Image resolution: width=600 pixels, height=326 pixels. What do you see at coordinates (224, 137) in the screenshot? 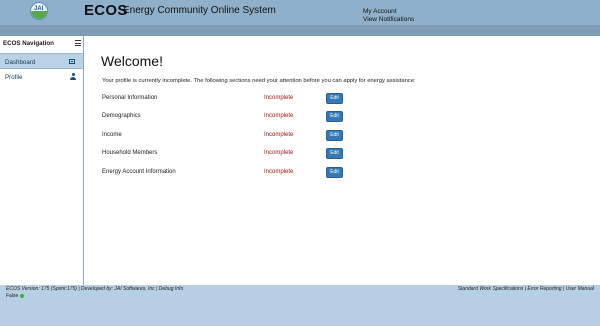
I see `section-row-income: Income Incomplete Edit` at bounding box center [224, 137].